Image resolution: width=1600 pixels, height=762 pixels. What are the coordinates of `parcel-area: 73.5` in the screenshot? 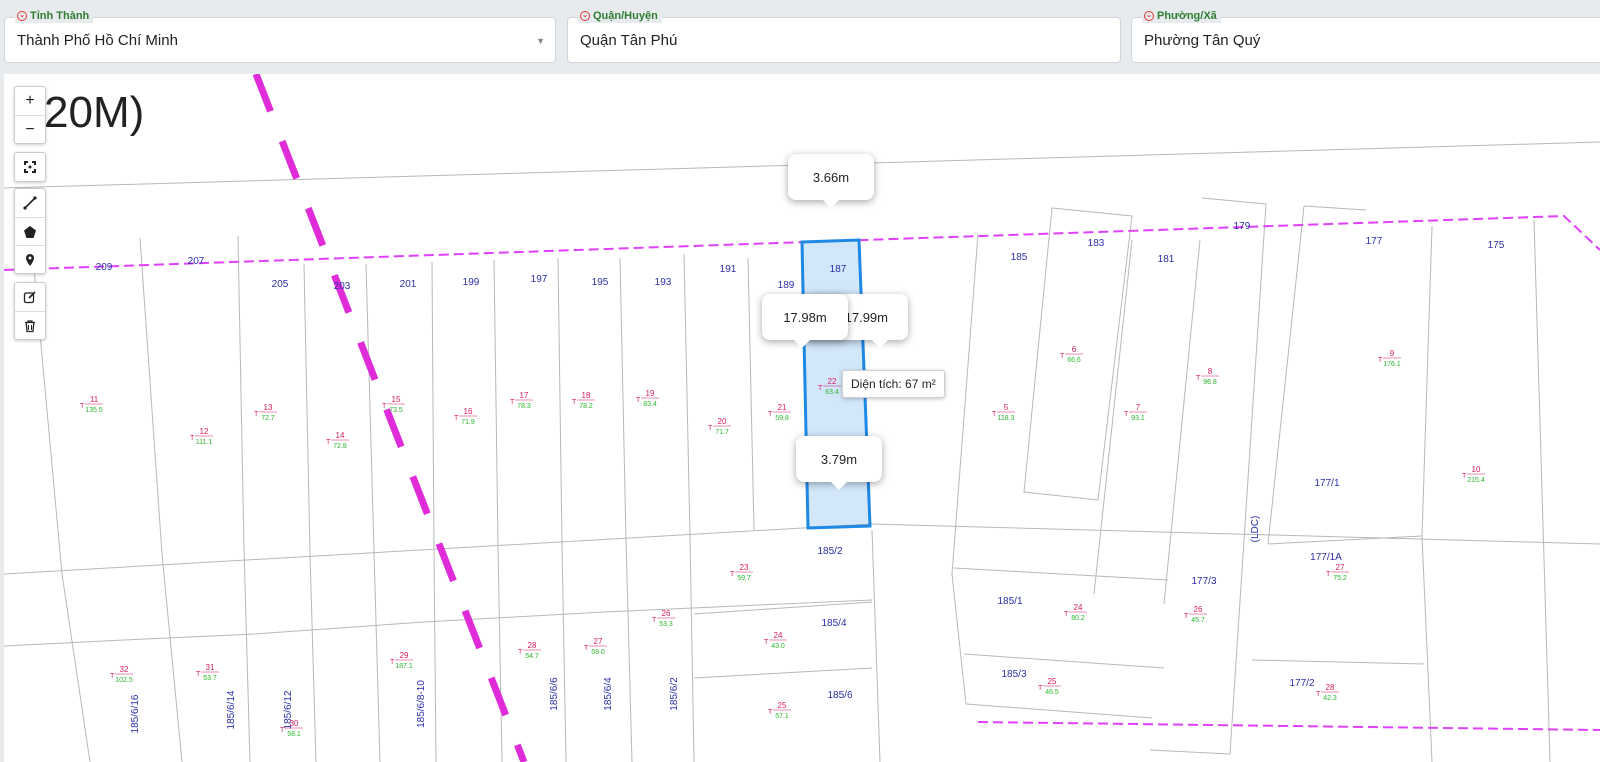 It's located at (396, 410).